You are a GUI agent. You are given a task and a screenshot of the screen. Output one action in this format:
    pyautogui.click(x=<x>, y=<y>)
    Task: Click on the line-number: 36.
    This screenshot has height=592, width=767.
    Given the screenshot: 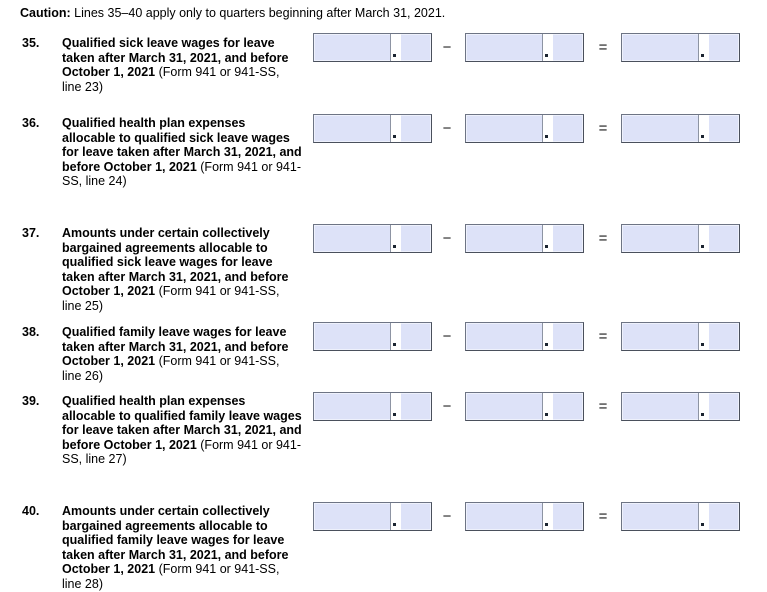 What is the action you would take?
    pyautogui.click(x=31, y=123)
    